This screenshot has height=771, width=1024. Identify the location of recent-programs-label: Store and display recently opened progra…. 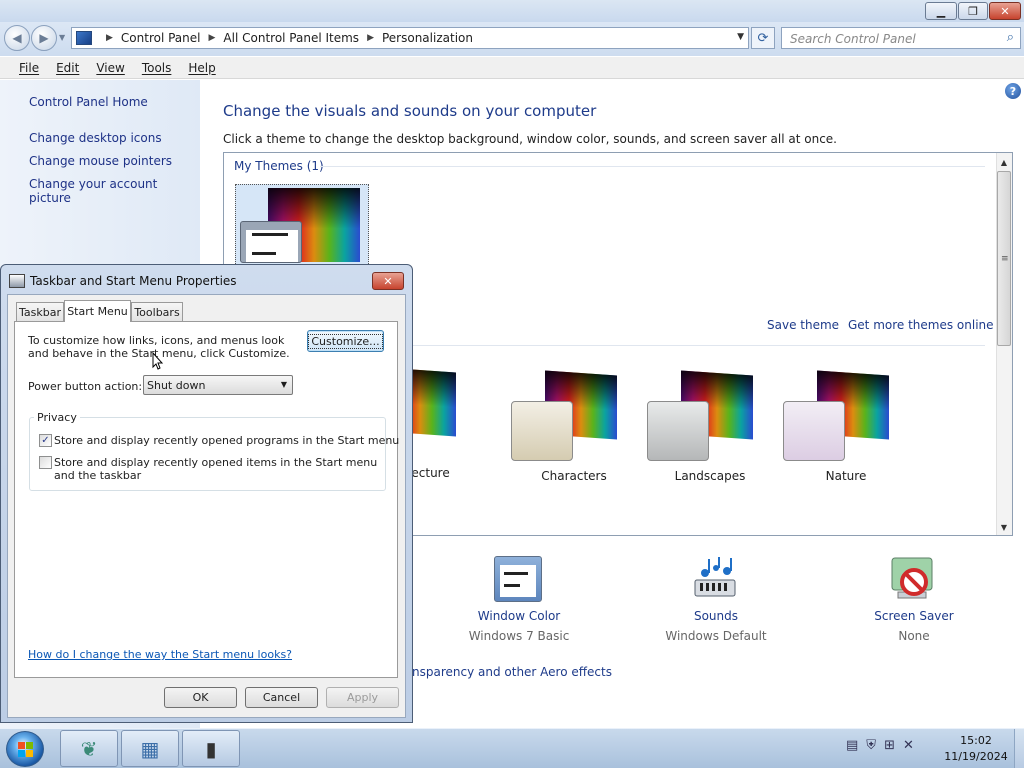
(226, 440).